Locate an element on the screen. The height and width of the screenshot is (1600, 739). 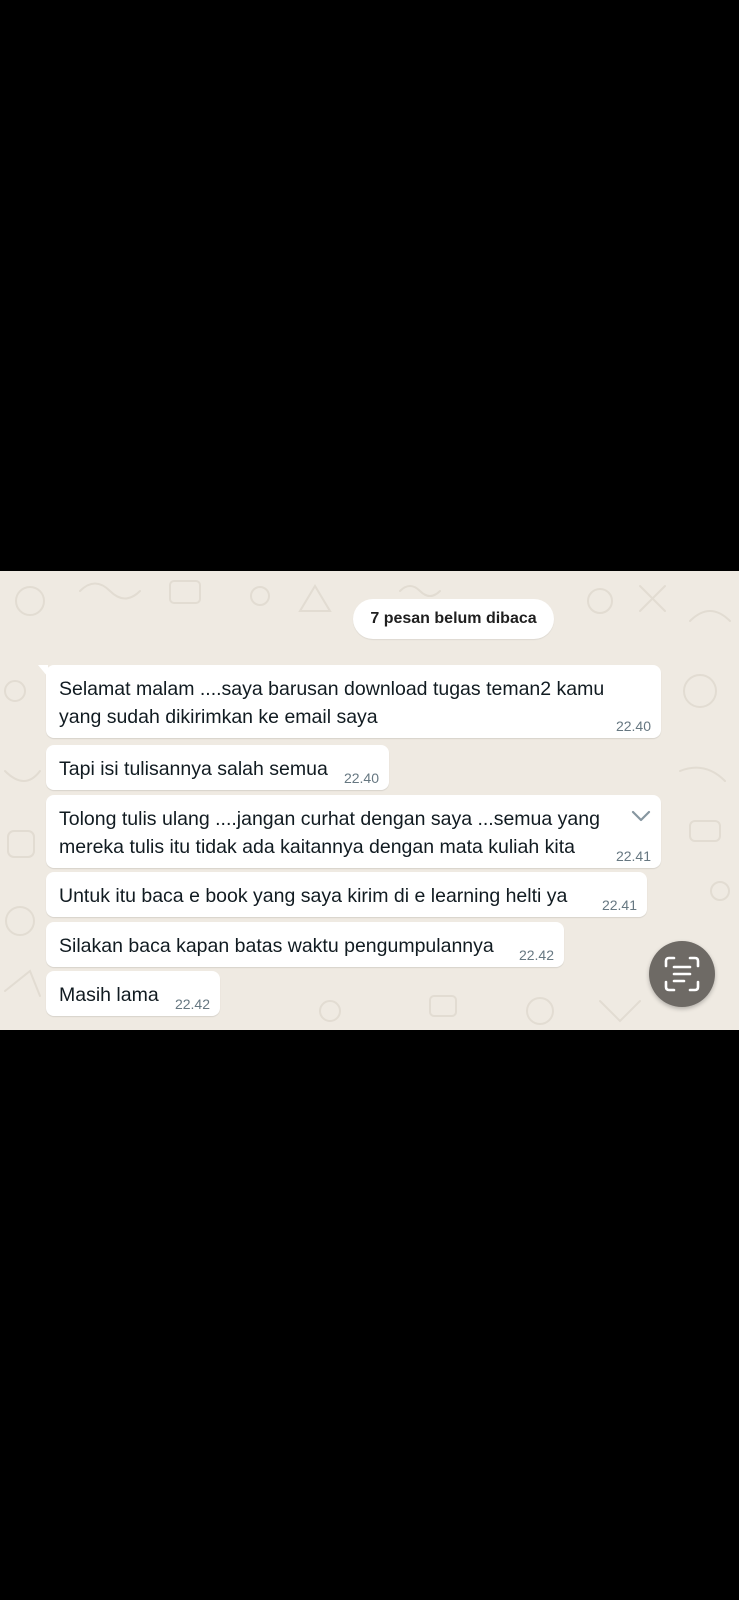
text-scan-button is located at coordinates (682, 974).